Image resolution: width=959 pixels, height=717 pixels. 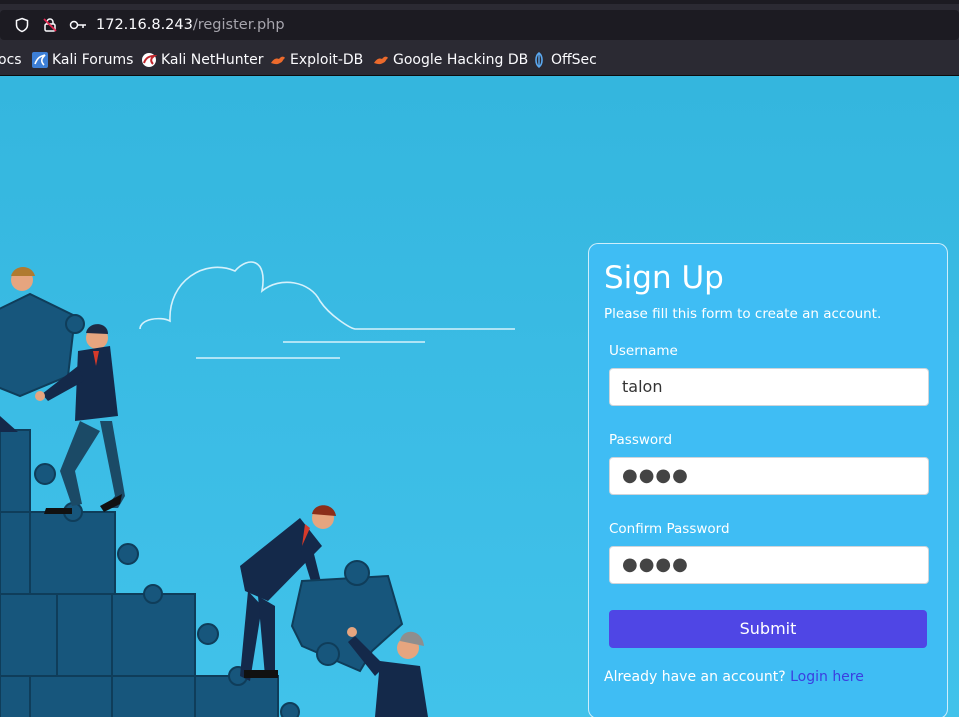 I want to click on login-link: Login here, so click(x=827, y=677).